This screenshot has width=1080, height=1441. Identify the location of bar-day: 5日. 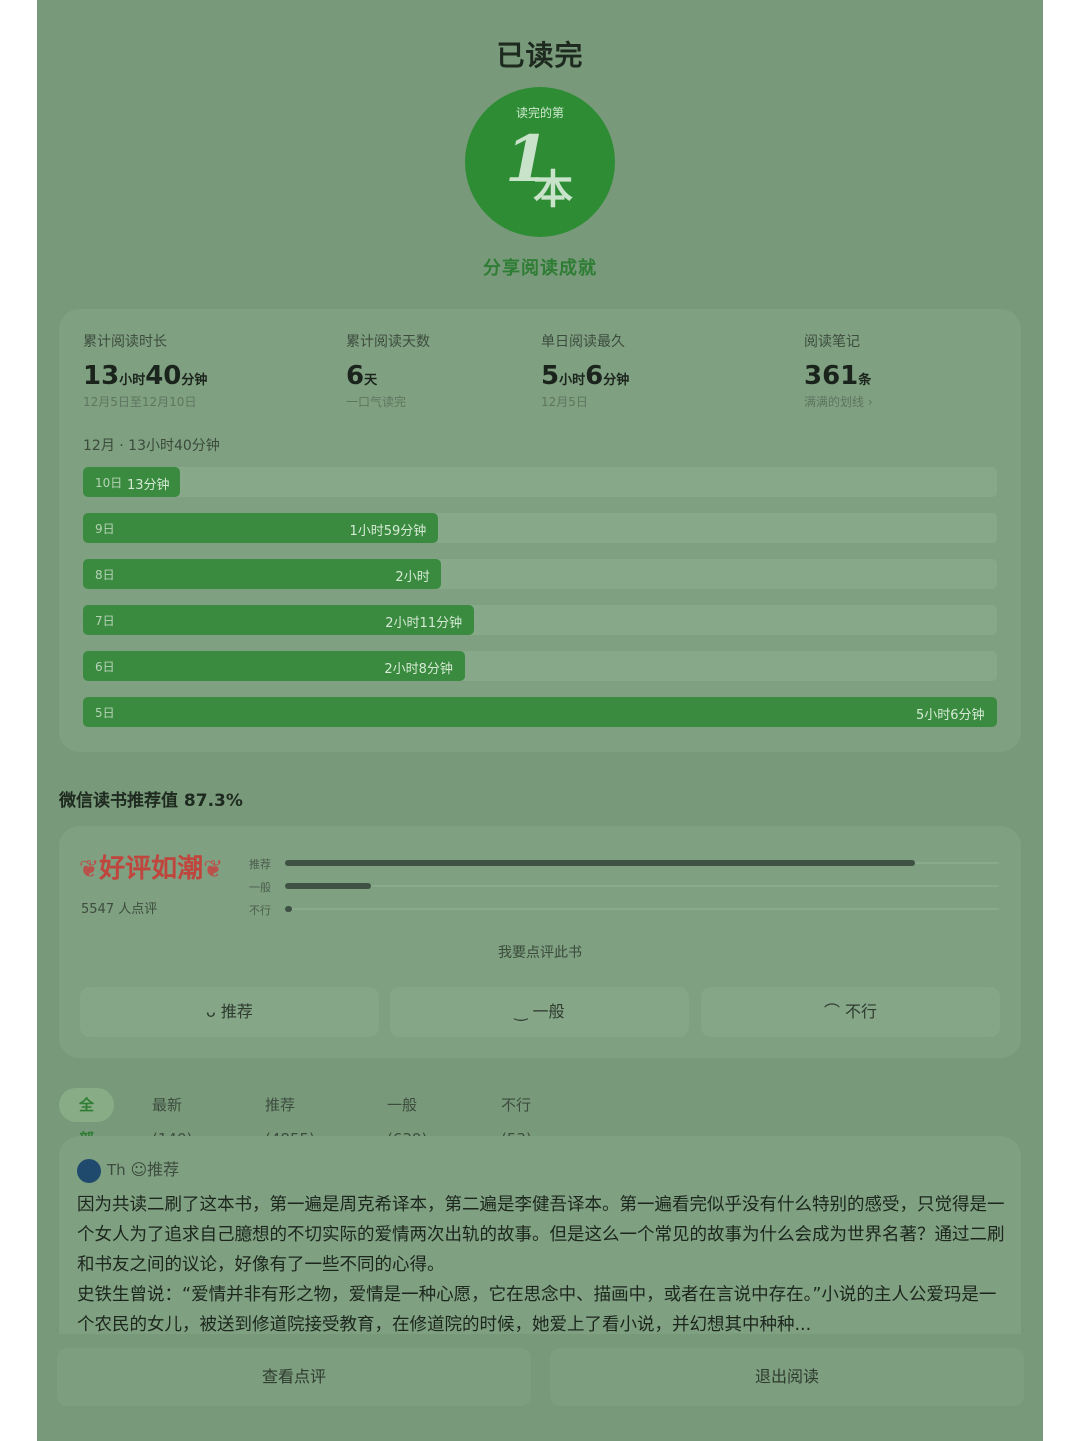
(105, 713).